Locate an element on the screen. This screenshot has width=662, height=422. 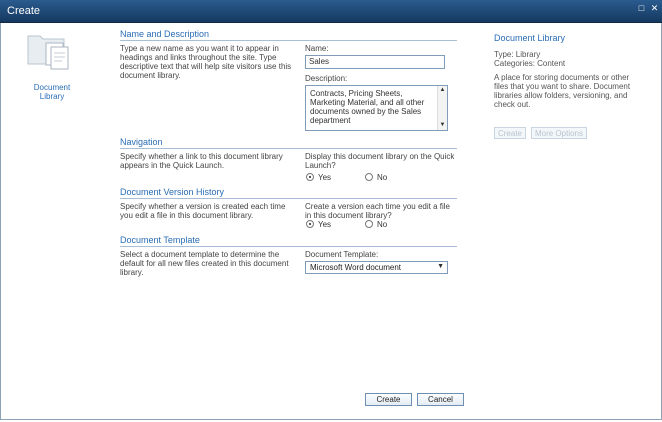
document-template-label: Document Template: is located at coordinates (342, 254).